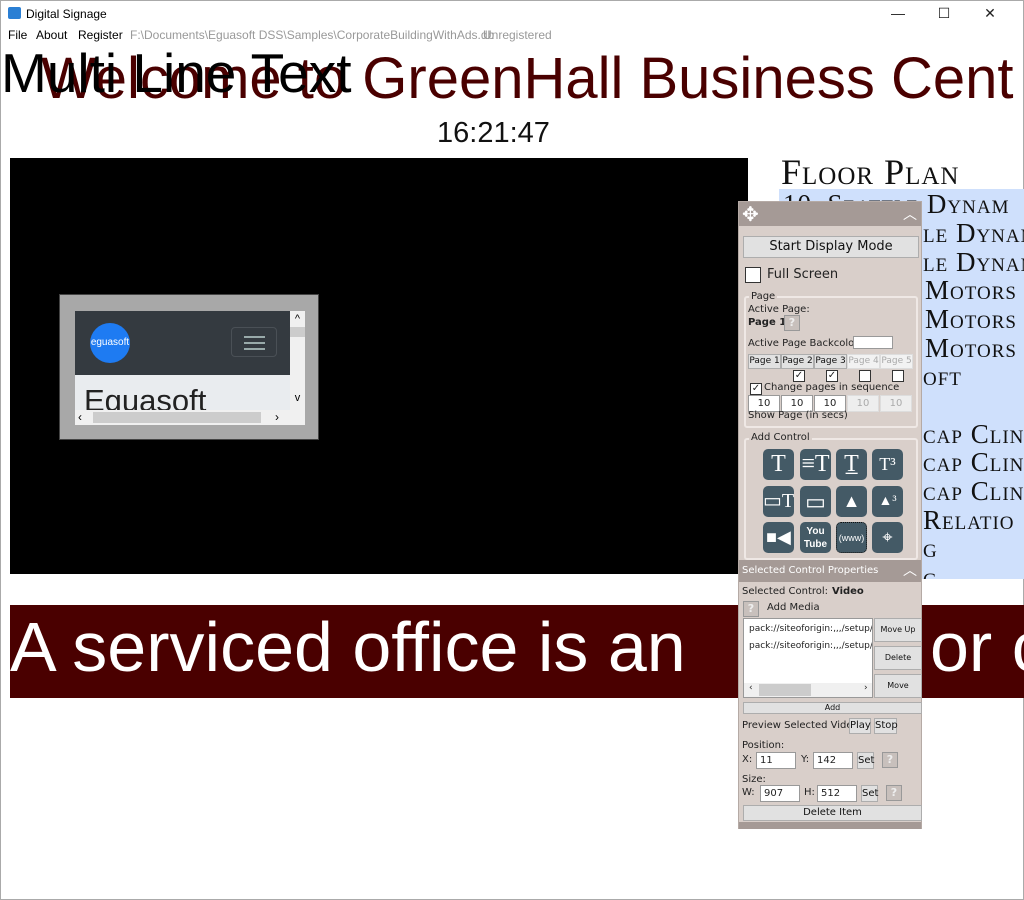 Image resolution: width=1024 pixels, height=900 pixels. What do you see at coordinates (863, 403) in the screenshot?
I see `page-4-secs: 10` at bounding box center [863, 403].